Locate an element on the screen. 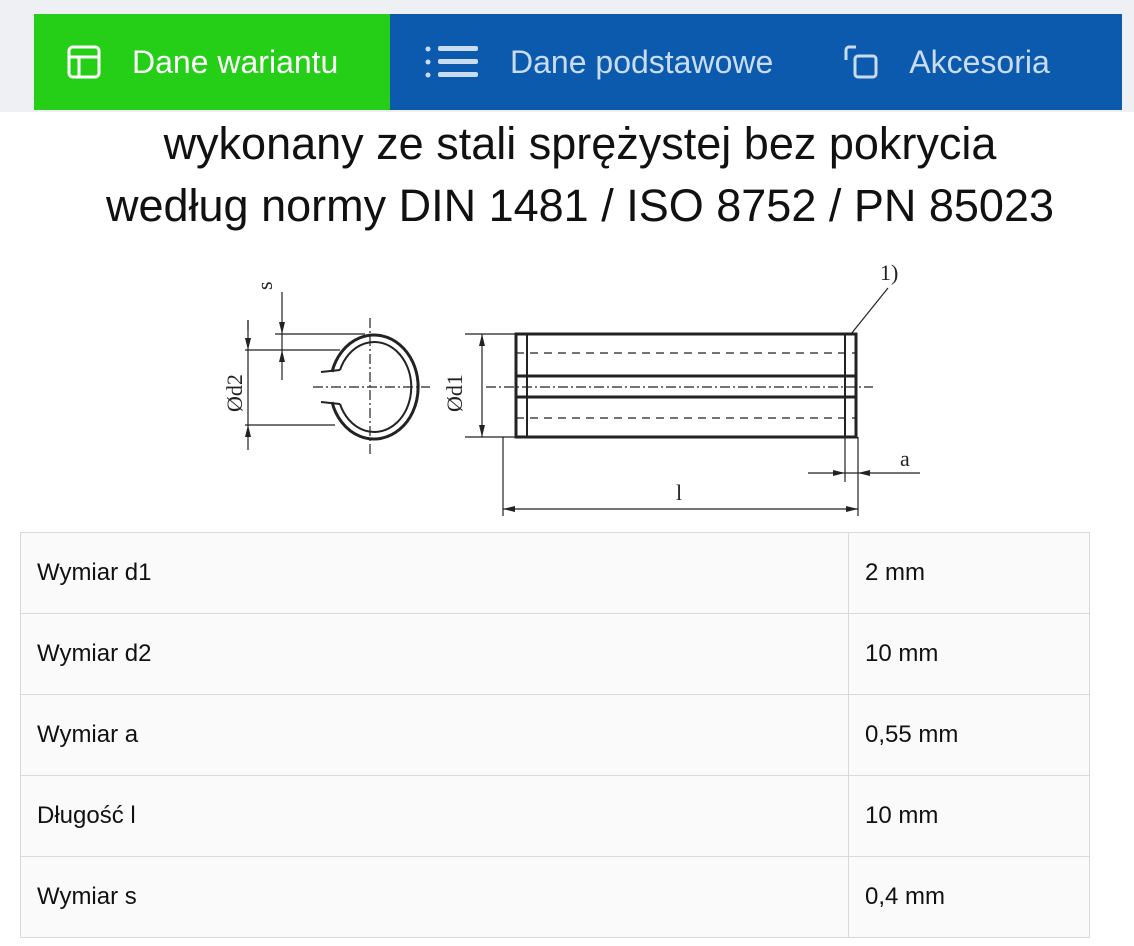 The image size is (1134, 946). table-row: Wymiar s 0,4 mm is located at coordinates (555, 897).